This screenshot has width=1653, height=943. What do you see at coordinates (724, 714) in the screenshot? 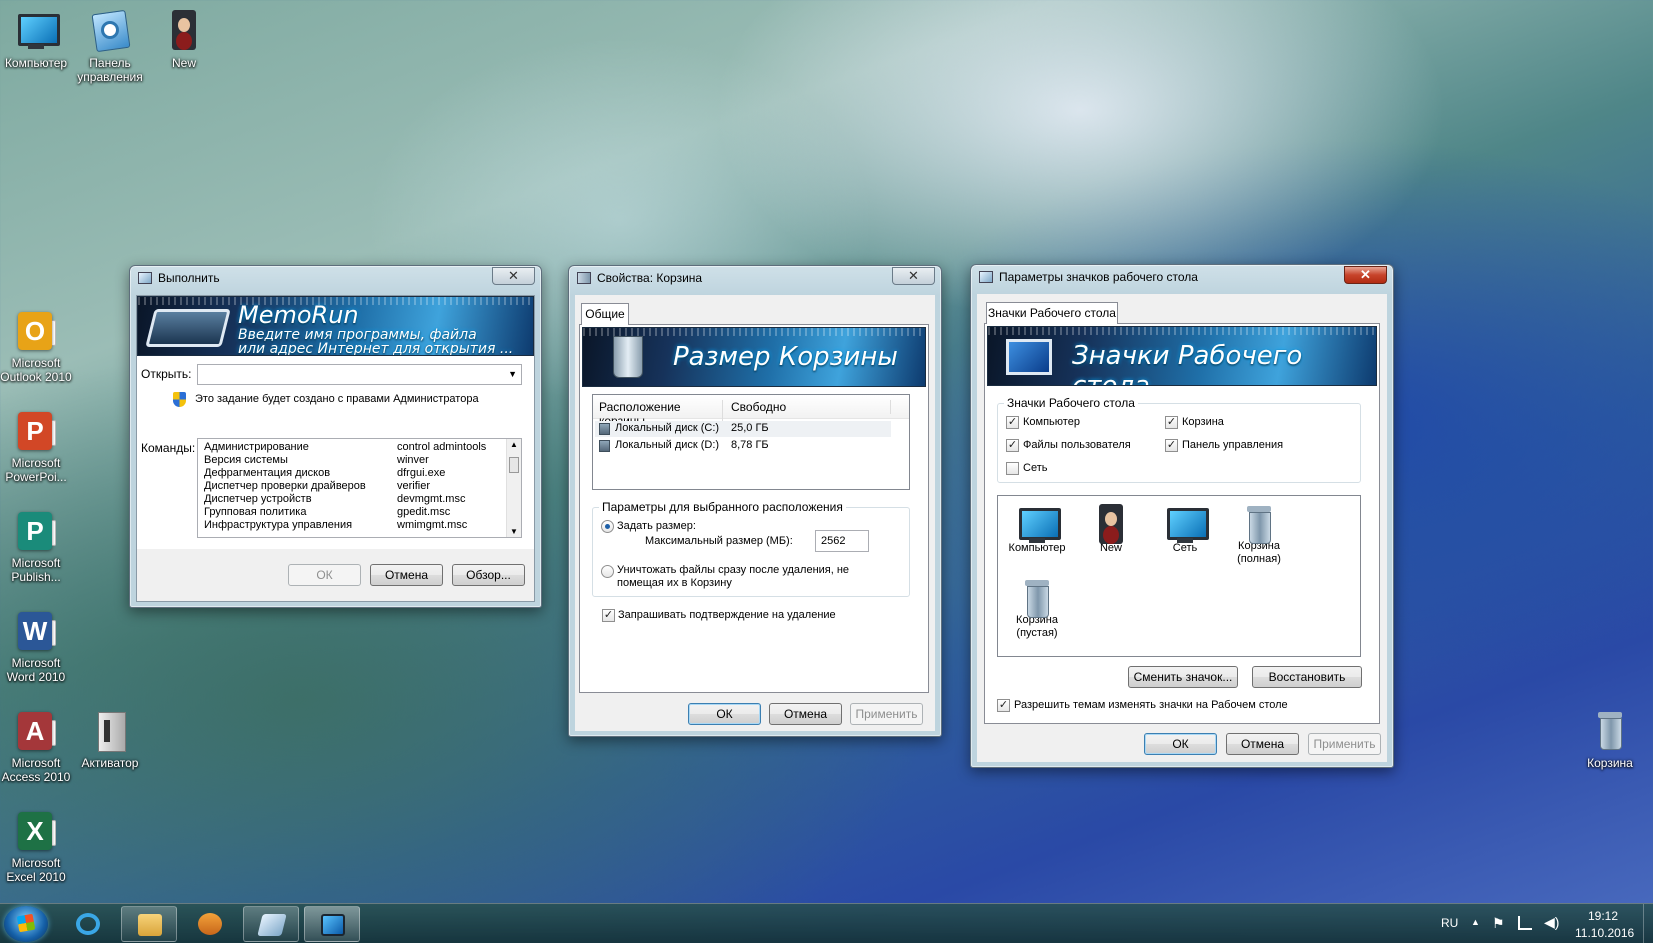
I see `bin-ok-button: ОК` at bounding box center [724, 714].